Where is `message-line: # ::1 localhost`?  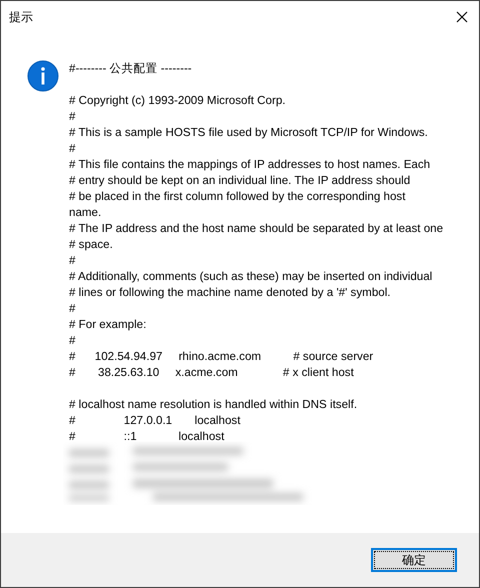
message-line: # ::1 localhost is located at coordinates (146, 437).